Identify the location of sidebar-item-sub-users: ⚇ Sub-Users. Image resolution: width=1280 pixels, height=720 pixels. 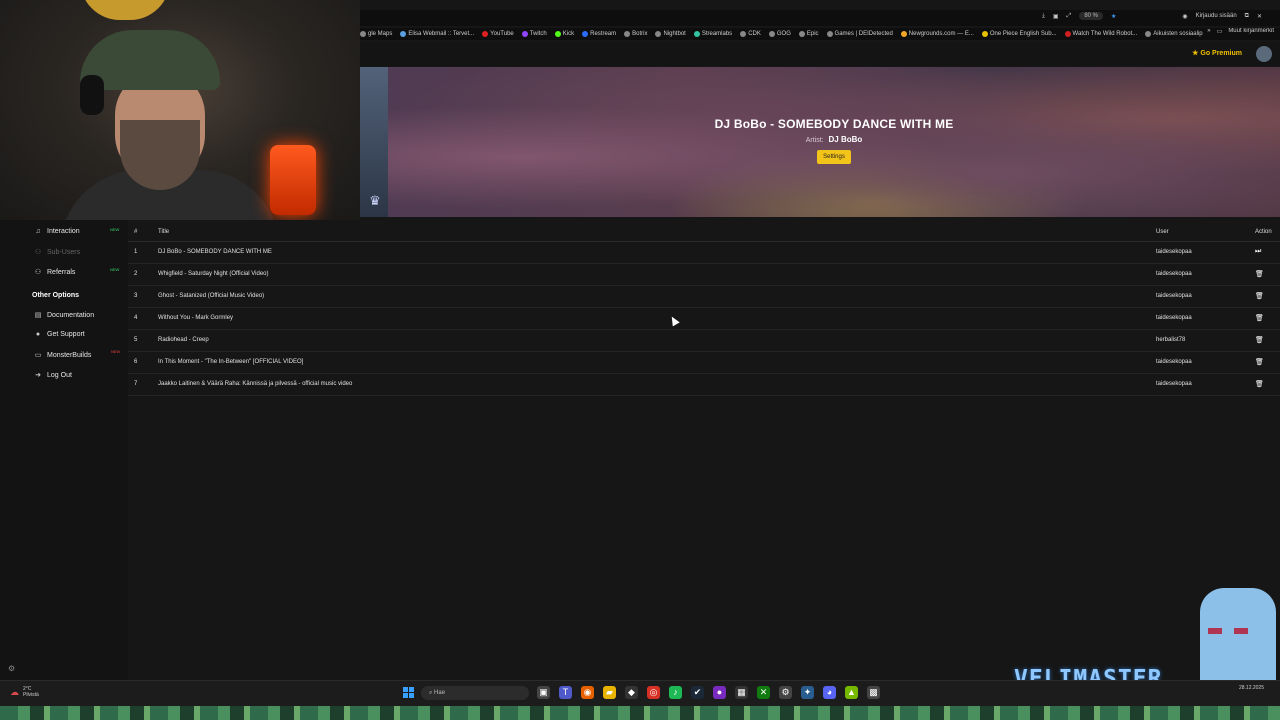
(57, 252).